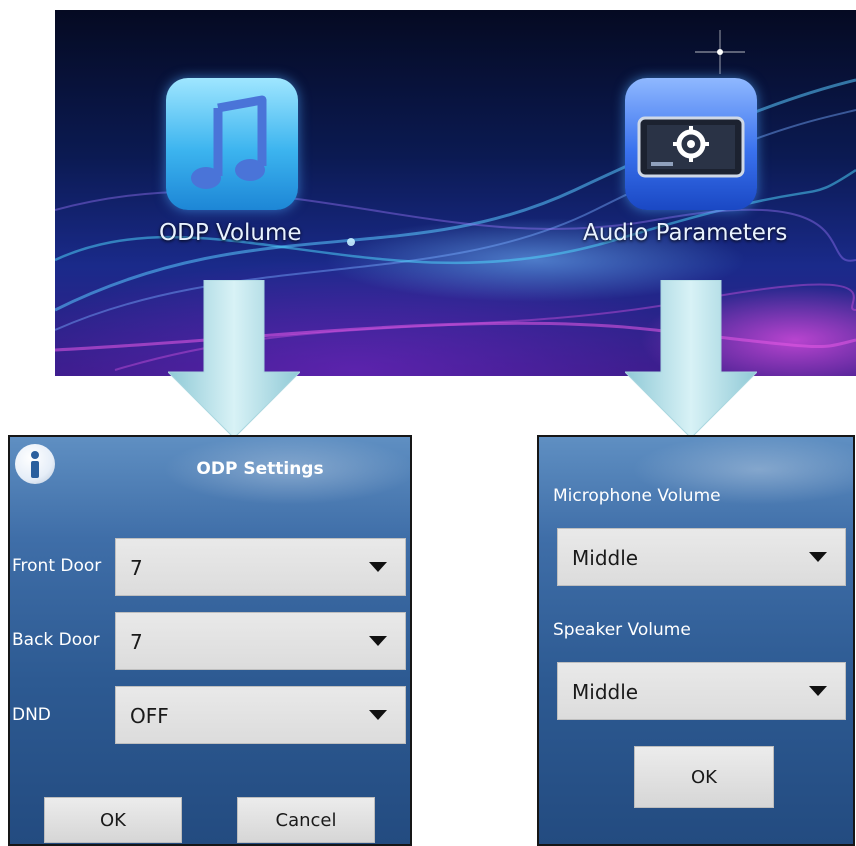 This screenshot has width=856, height=846. I want to click on dnd-select: OFF, so click(260, 715).